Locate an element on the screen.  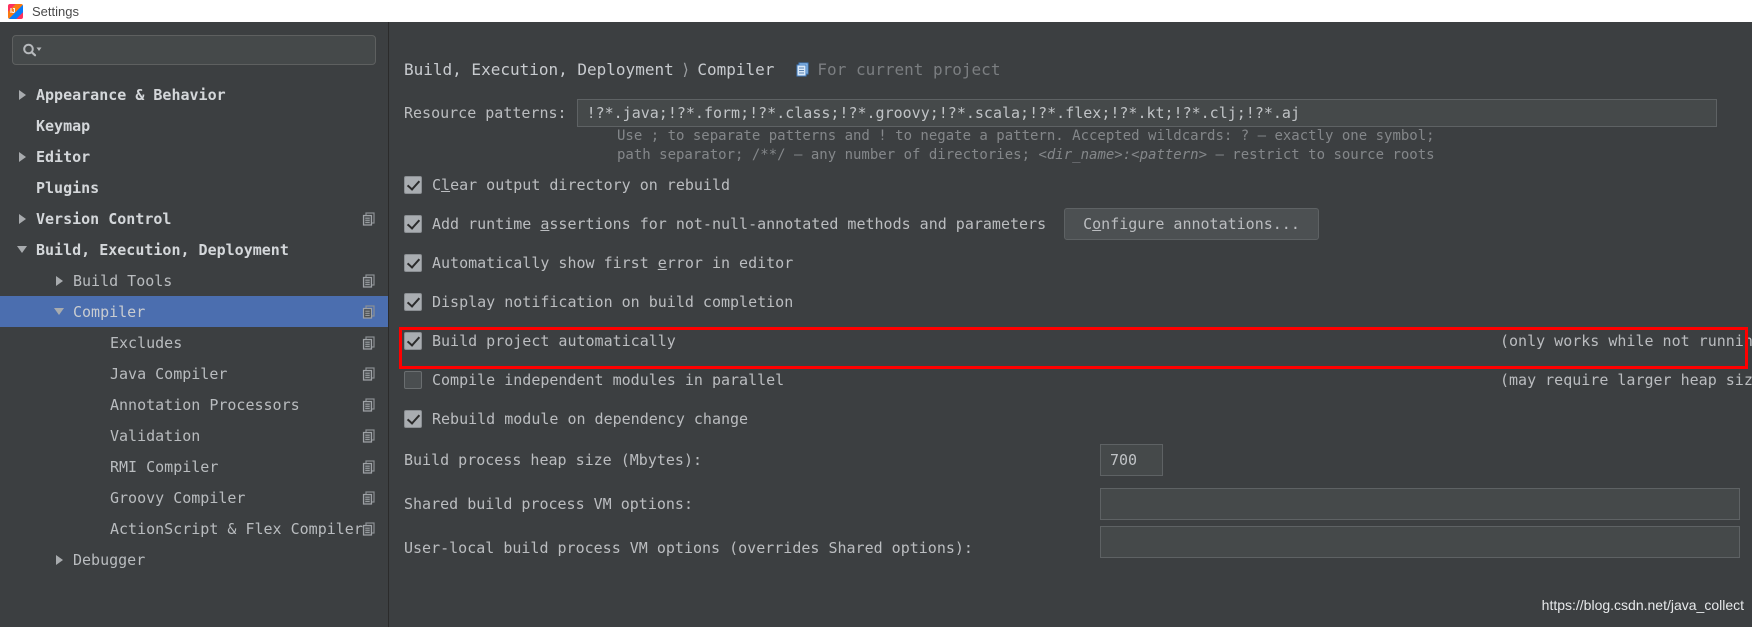
label-part-pre: Build project automatically is located at coordinates (554, 340).